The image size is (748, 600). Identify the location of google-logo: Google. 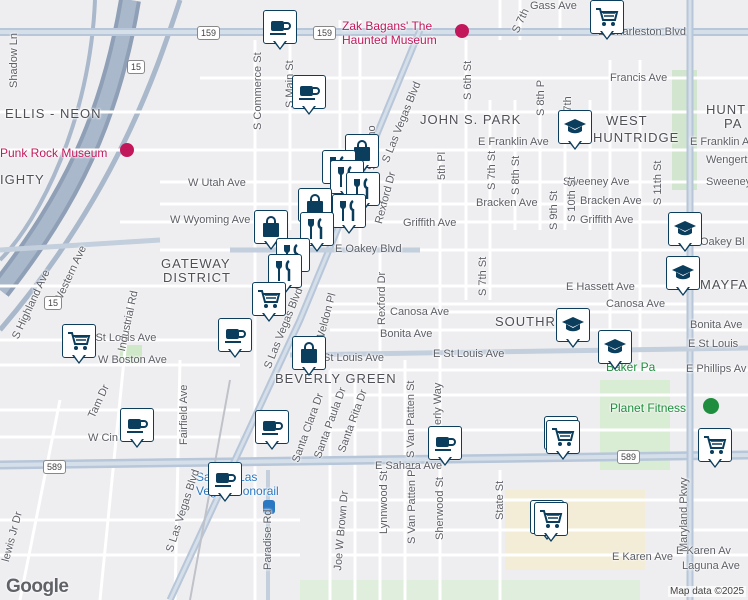
(37, 586).